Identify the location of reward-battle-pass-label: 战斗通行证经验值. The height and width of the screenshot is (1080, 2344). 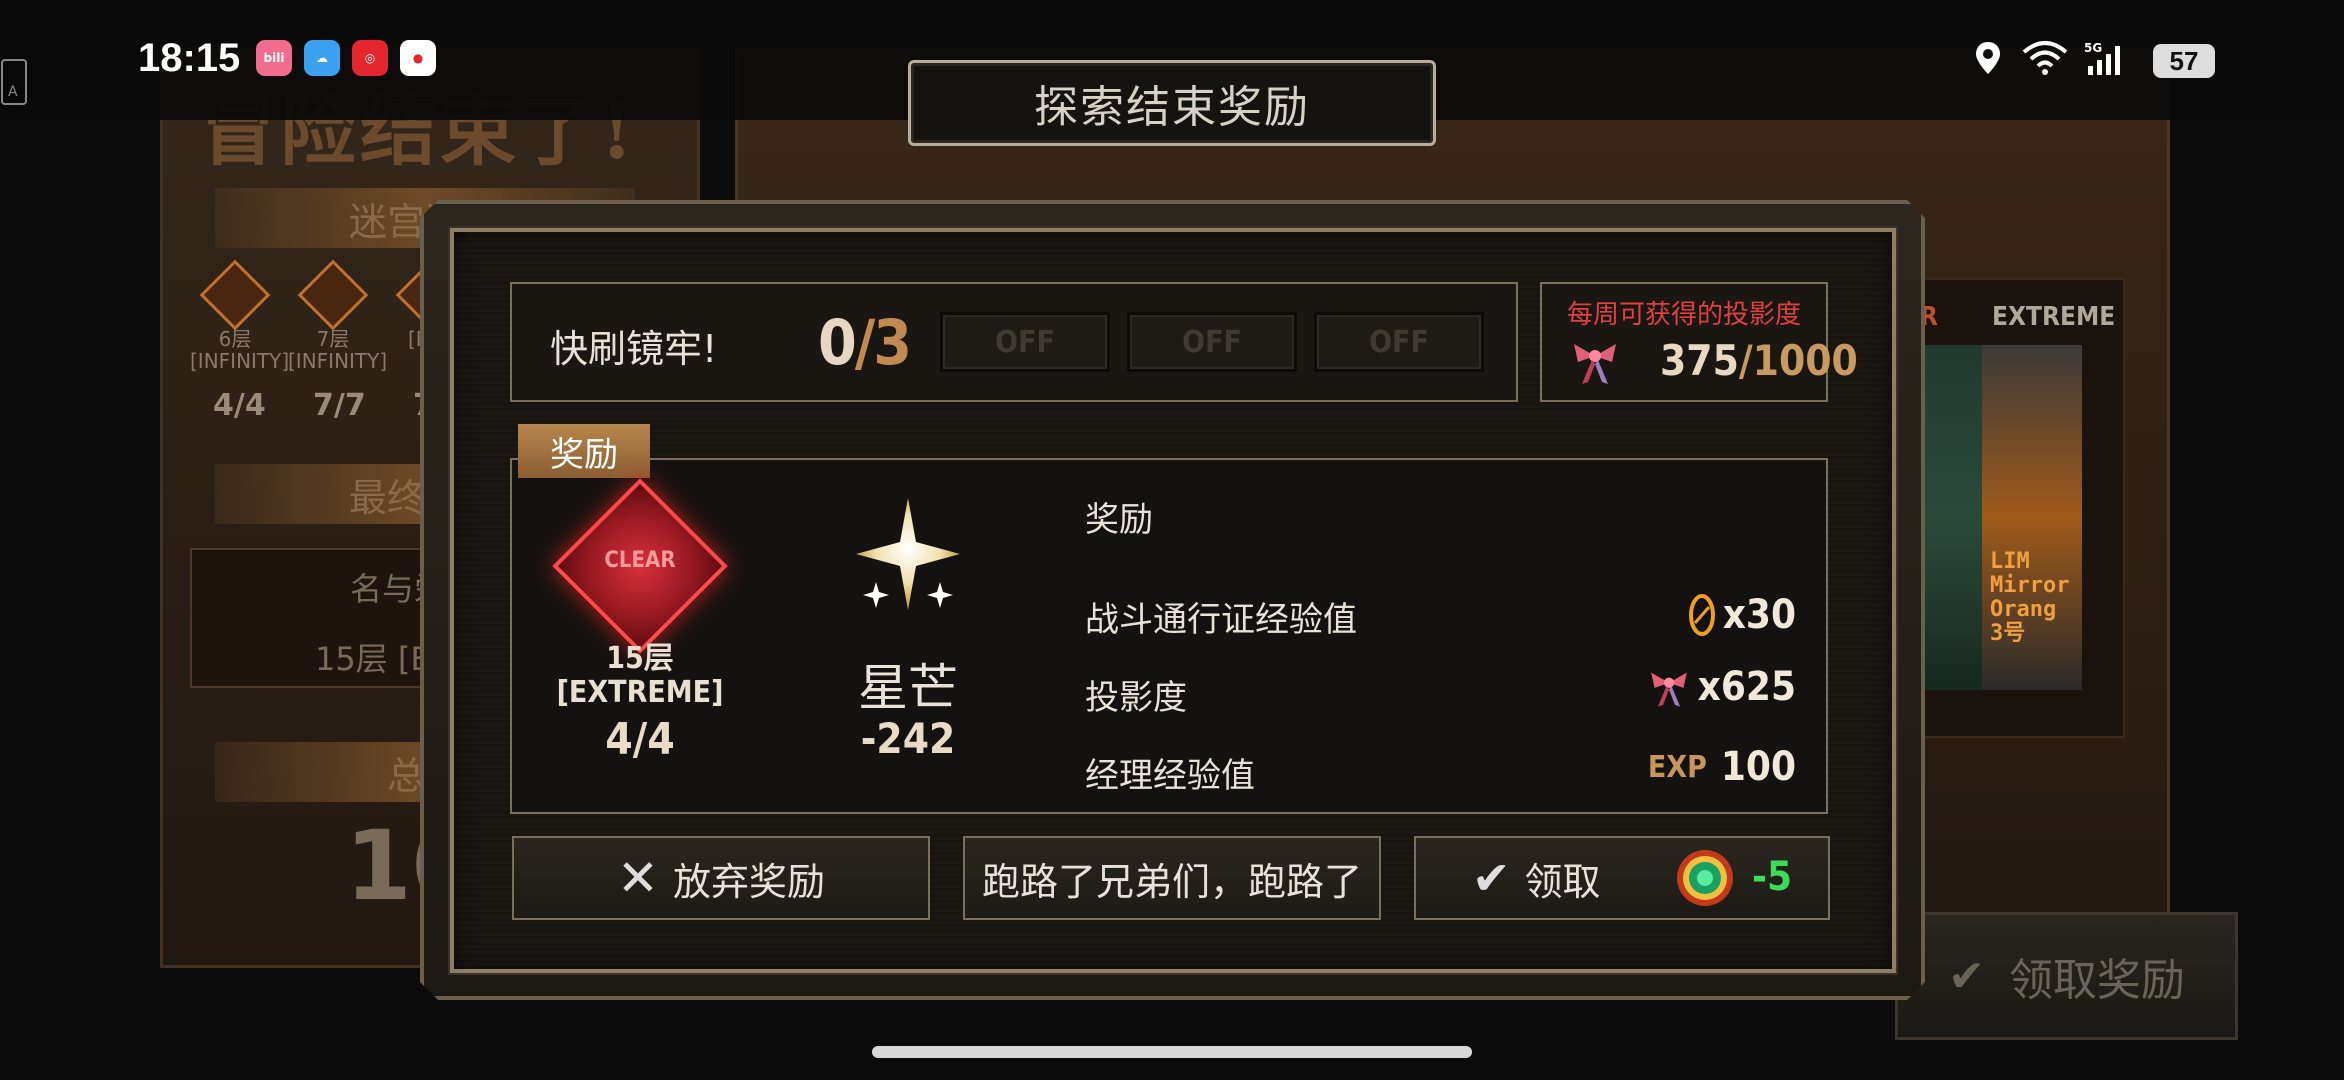
(1221, 620).